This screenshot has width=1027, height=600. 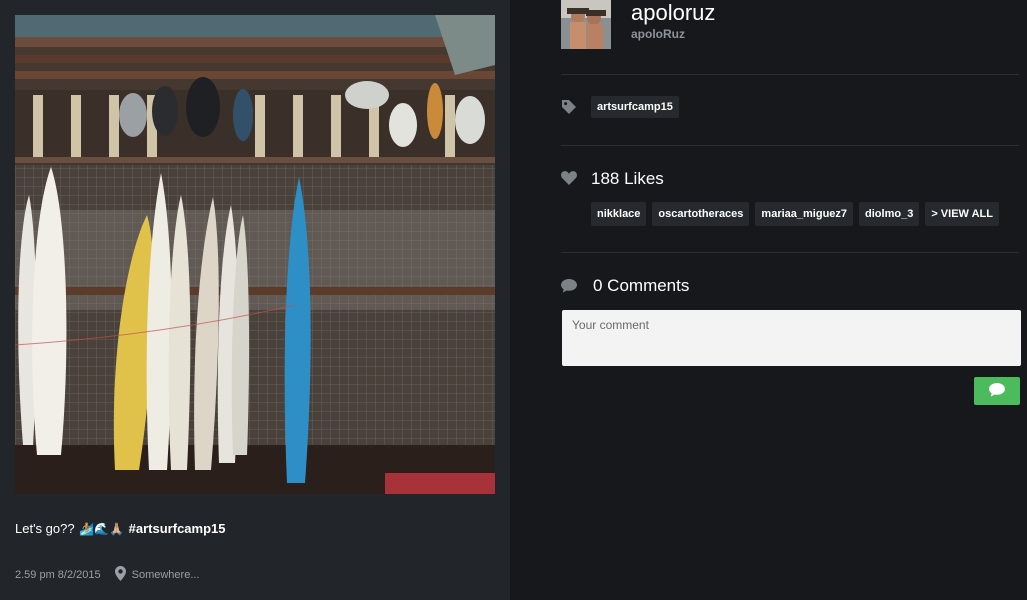 What do you see at coordinates (569, 288) in the screenshot?
I see `speech-bubble-icon` at bounding box center [569, 288].